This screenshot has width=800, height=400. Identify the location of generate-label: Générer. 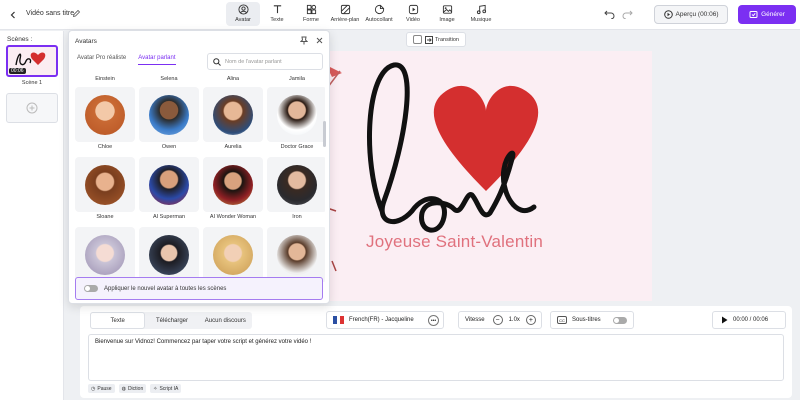
(773, 14).